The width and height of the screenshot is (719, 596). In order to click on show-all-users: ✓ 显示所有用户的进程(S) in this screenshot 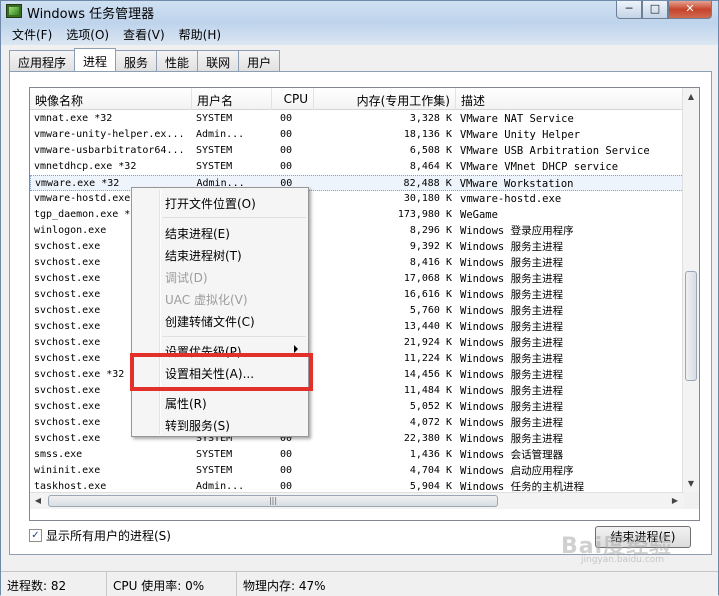, I will do `click(100, 535)`.